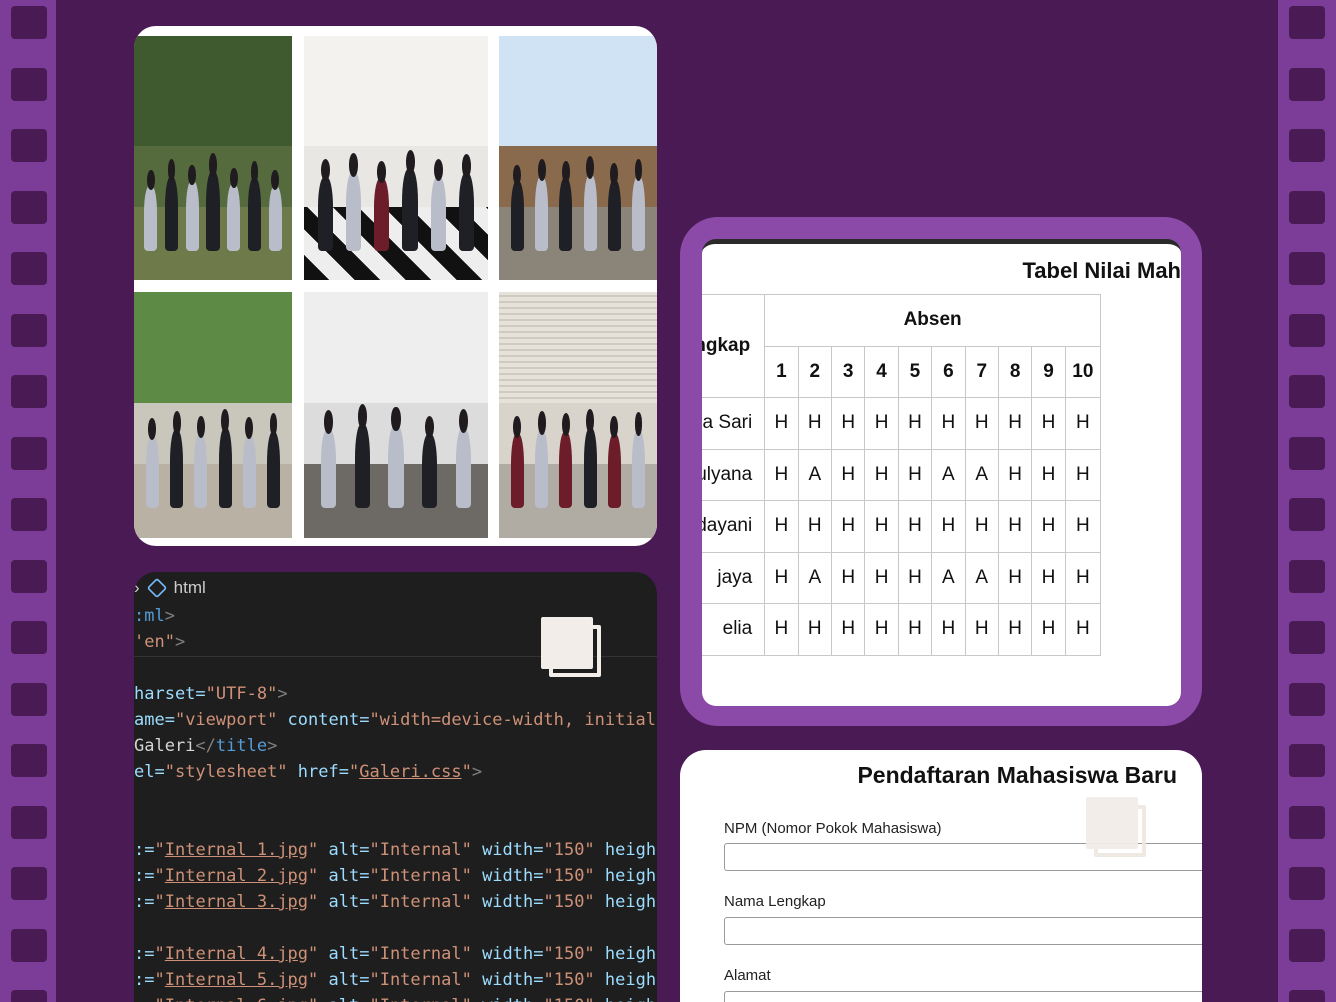 The width and height of the screenshot is (1336, 1002). What do you see at coordinates (963, 996) in the screenshot?
I see `alamat-field` at bounding box center [963, 996].